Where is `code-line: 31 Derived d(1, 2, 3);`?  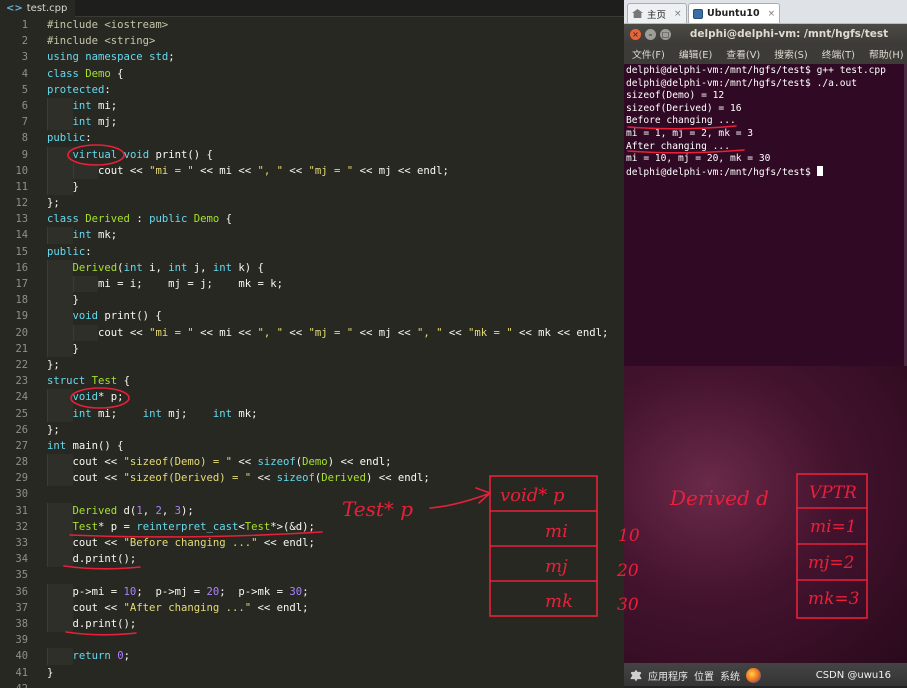 code-line: 31 Derived d(1, 2, 3); is located at coordinates (312, 510).